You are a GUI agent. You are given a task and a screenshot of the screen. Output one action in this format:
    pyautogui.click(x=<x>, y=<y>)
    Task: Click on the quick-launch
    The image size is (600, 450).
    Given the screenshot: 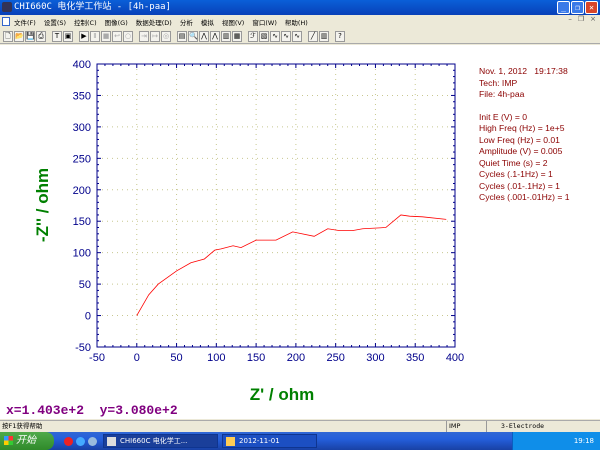 What is the action you would take?
    pyautogui.click(x=80, y=441)
    